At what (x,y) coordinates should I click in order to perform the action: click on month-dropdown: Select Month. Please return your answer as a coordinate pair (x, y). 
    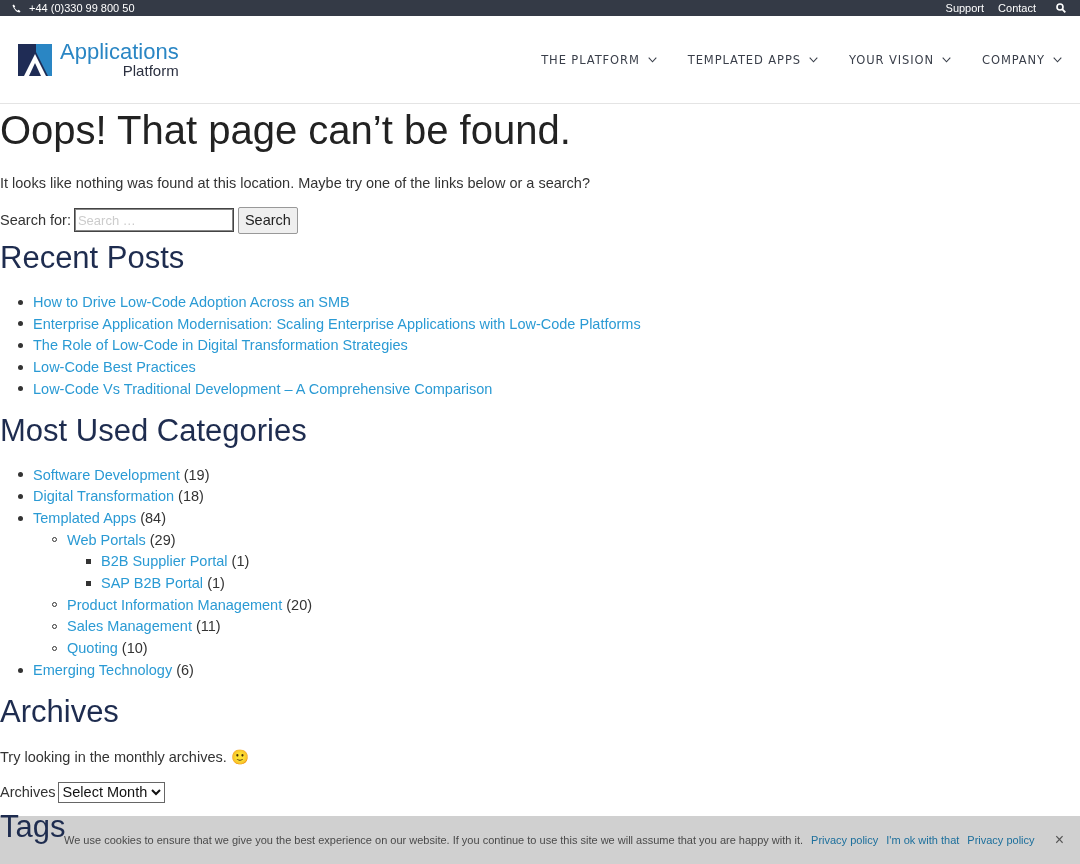
    Looking at the image, I should click on (111, 792).